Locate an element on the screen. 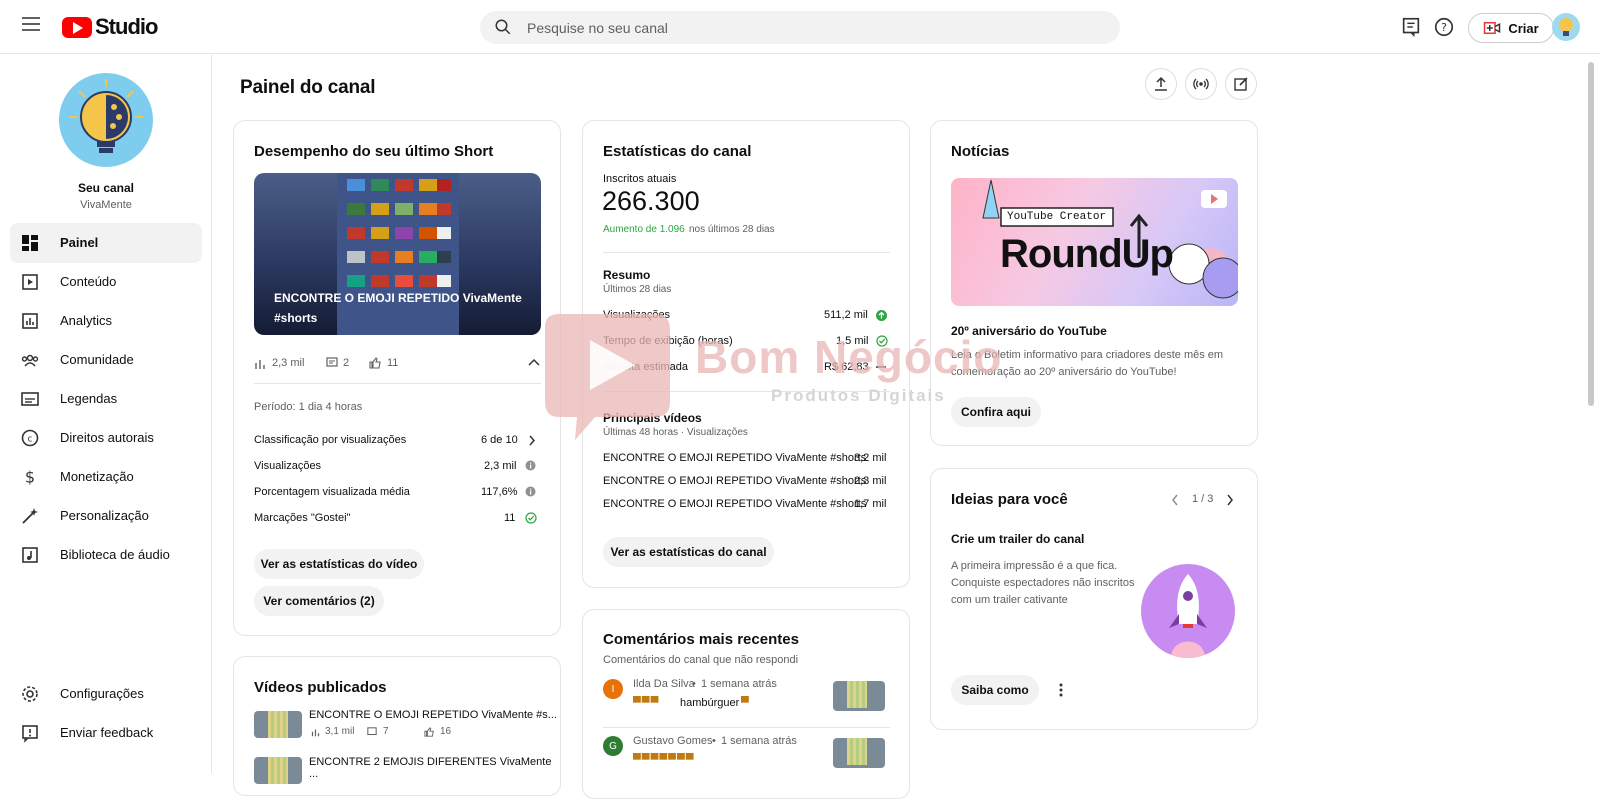 The image size is (1600, 799). video-comments: 7 is located at coordinates (386, 731).